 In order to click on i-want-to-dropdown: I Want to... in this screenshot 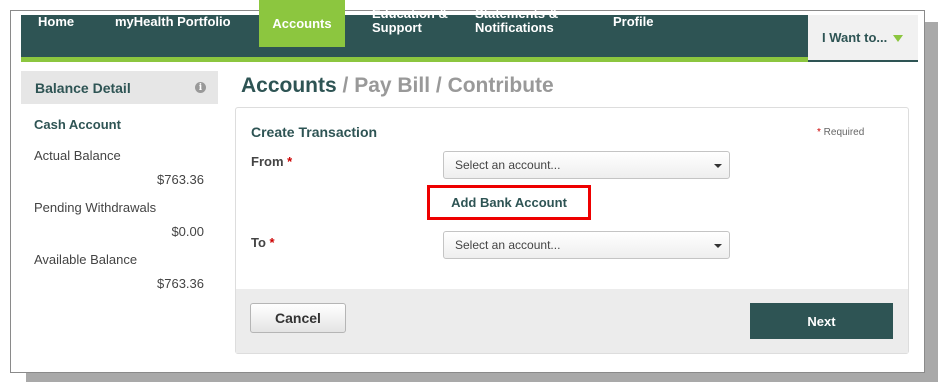, I will do `click(863, 37)`.